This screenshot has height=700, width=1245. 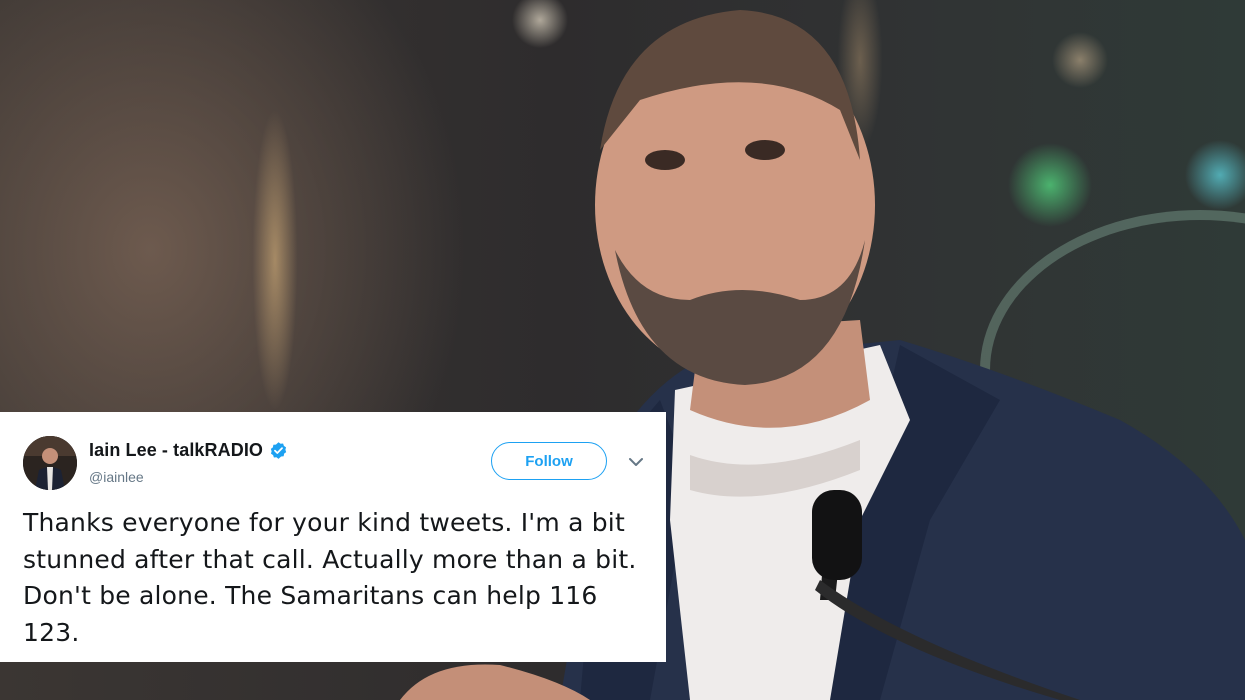 I want to click on handle: @iainlee, so click(x=116, y=477).